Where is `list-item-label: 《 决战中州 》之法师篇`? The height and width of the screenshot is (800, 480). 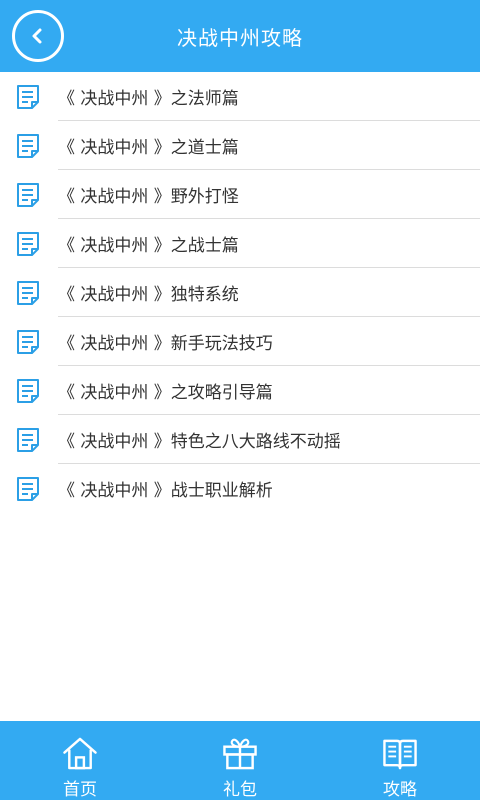 list-item-label: 《 决战中州 》之法师篇 is located at coordinates (148, 99).